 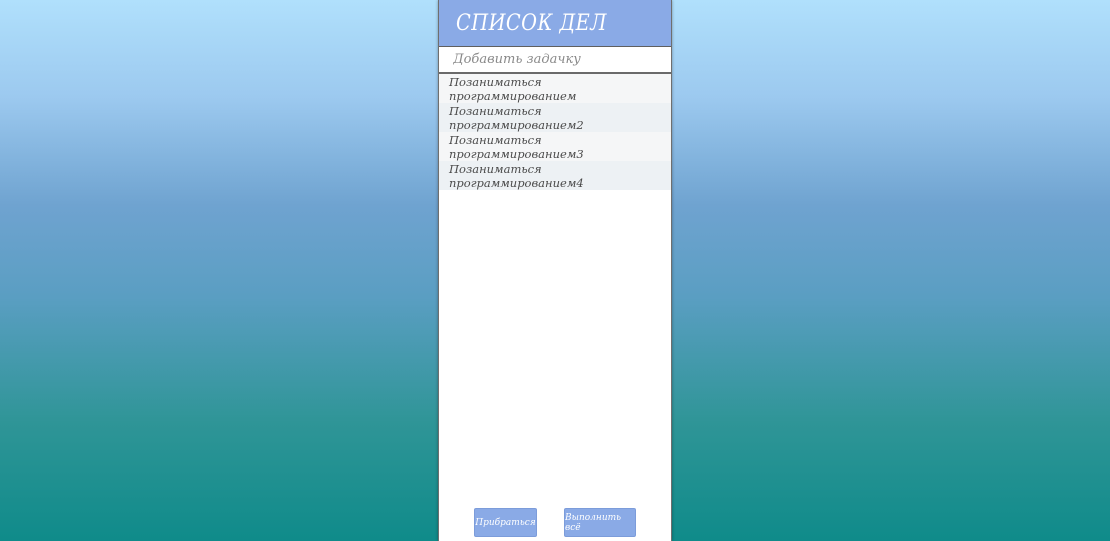 I want to click on app-footer: Прибраться Выполнить всё, so click(x=555, y=523).